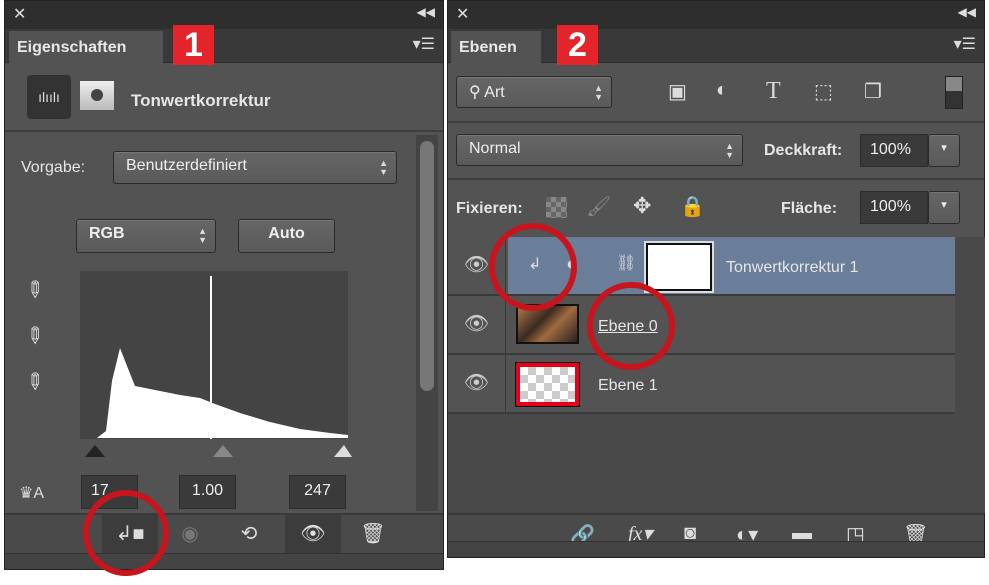 The width and height of the screenshot is (989, 585). I want to click on levels-histogram-icon: ılıılı, so click(49, 97).